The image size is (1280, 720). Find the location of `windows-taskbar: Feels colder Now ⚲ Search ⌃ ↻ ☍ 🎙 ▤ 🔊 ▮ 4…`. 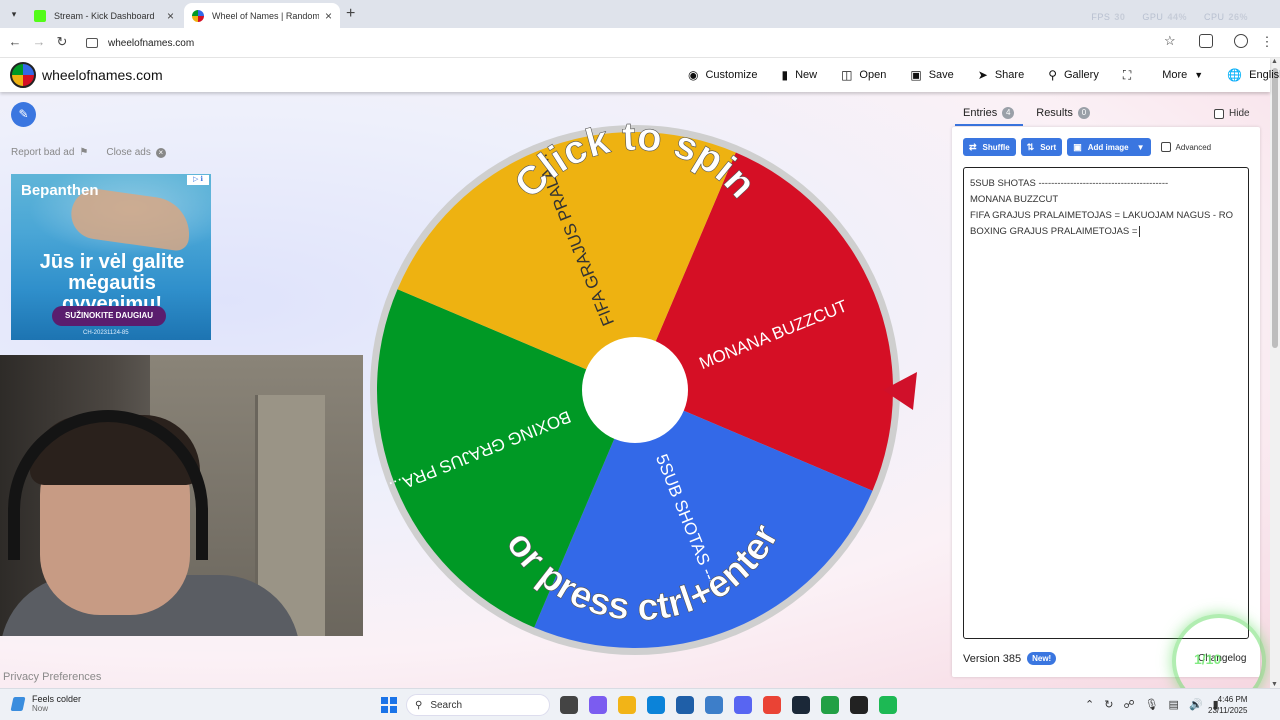

windows-taskbar: Feels colder Now ⚲ Search ⌃ ↻ ☍ 🎙 ▤ 🔊 ▮ 4… is located at coordinates (640, 704).